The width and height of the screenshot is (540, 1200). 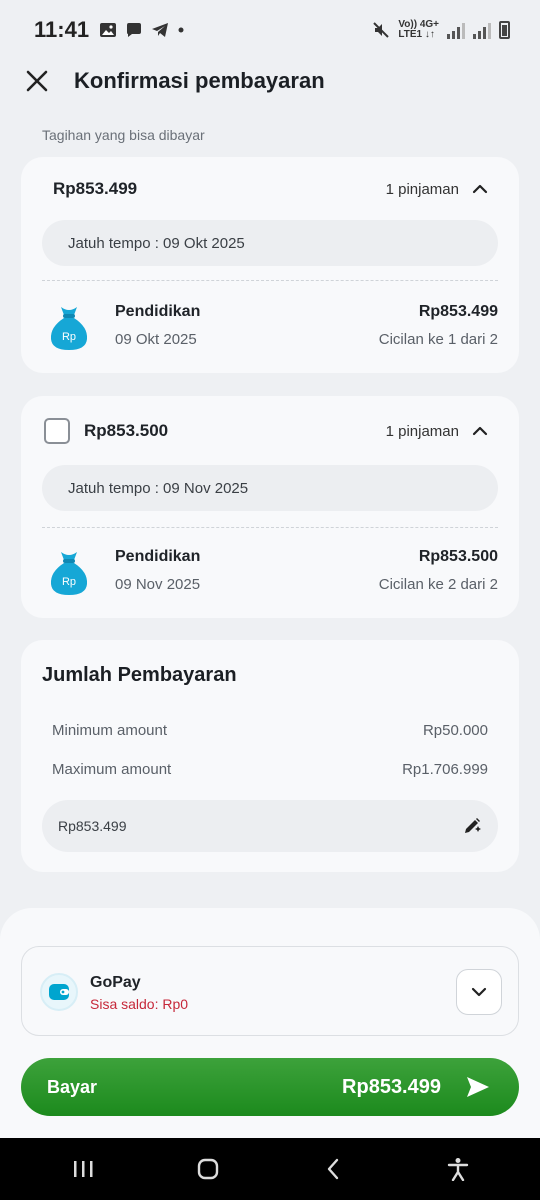 What do you see at coordinates (72, 1086) in the screenshot?
I see `pay-button-label: Bayar` at bounding box center [72, 1086].